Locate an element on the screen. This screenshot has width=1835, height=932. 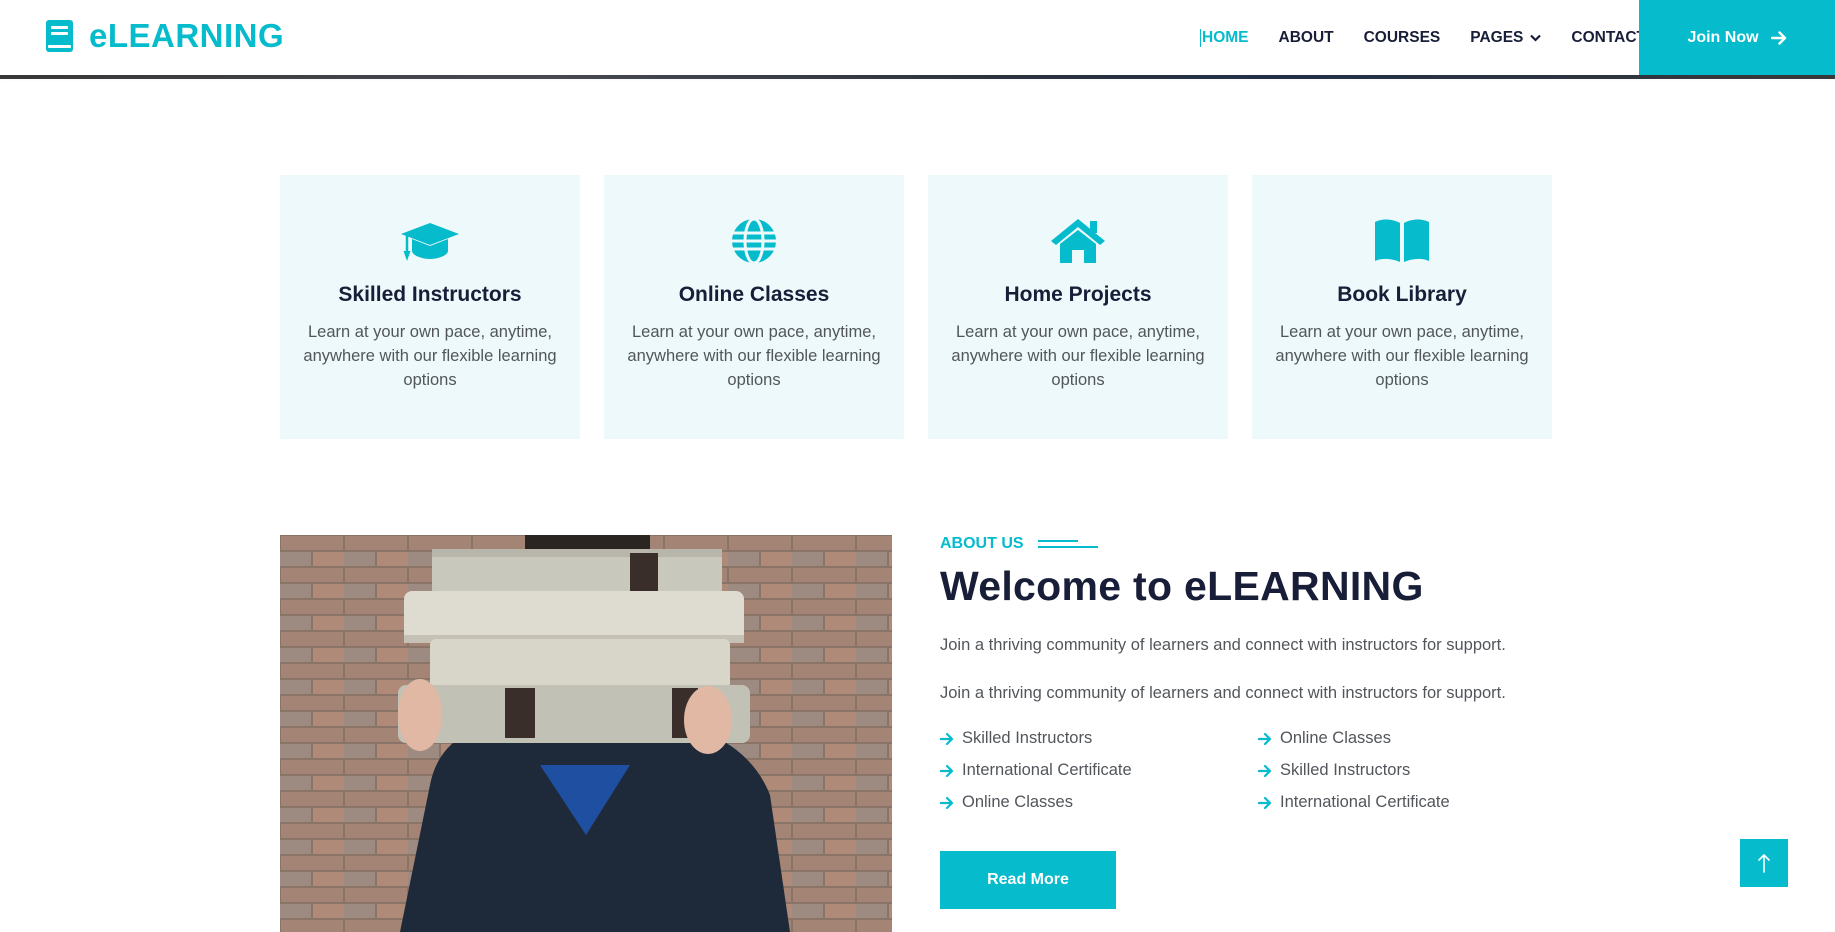
service-title: Skilled Instructors is located at coordinates (430, 294).